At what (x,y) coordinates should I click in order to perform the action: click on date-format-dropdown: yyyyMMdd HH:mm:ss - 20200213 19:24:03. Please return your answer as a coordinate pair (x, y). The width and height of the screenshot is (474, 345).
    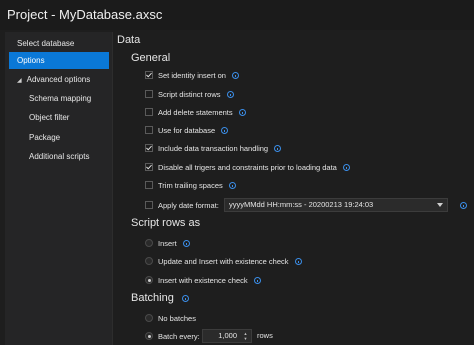
    Looking at the image, I should click on (336, 205).